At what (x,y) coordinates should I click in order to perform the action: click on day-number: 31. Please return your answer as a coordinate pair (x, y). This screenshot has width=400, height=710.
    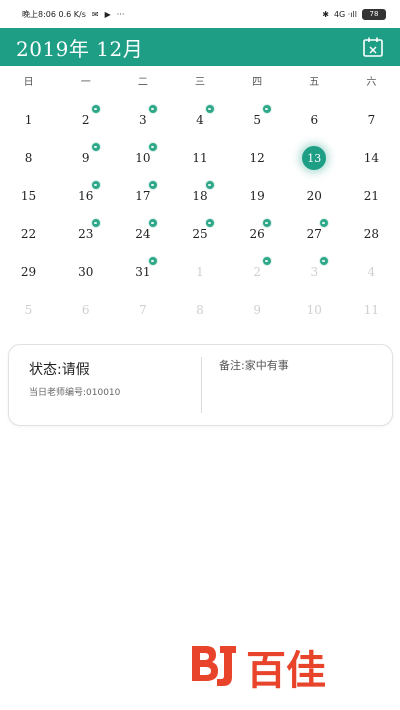
    Looking at the image, I should click on (143, 272).